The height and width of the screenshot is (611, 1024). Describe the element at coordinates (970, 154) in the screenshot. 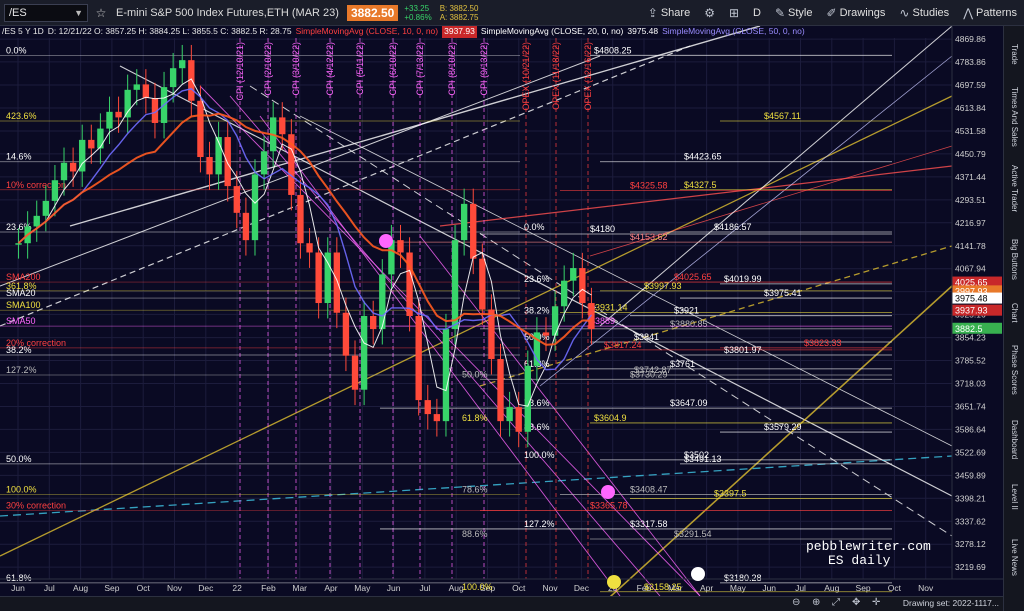

I see `y-tick-label: 4450.79` at that location.